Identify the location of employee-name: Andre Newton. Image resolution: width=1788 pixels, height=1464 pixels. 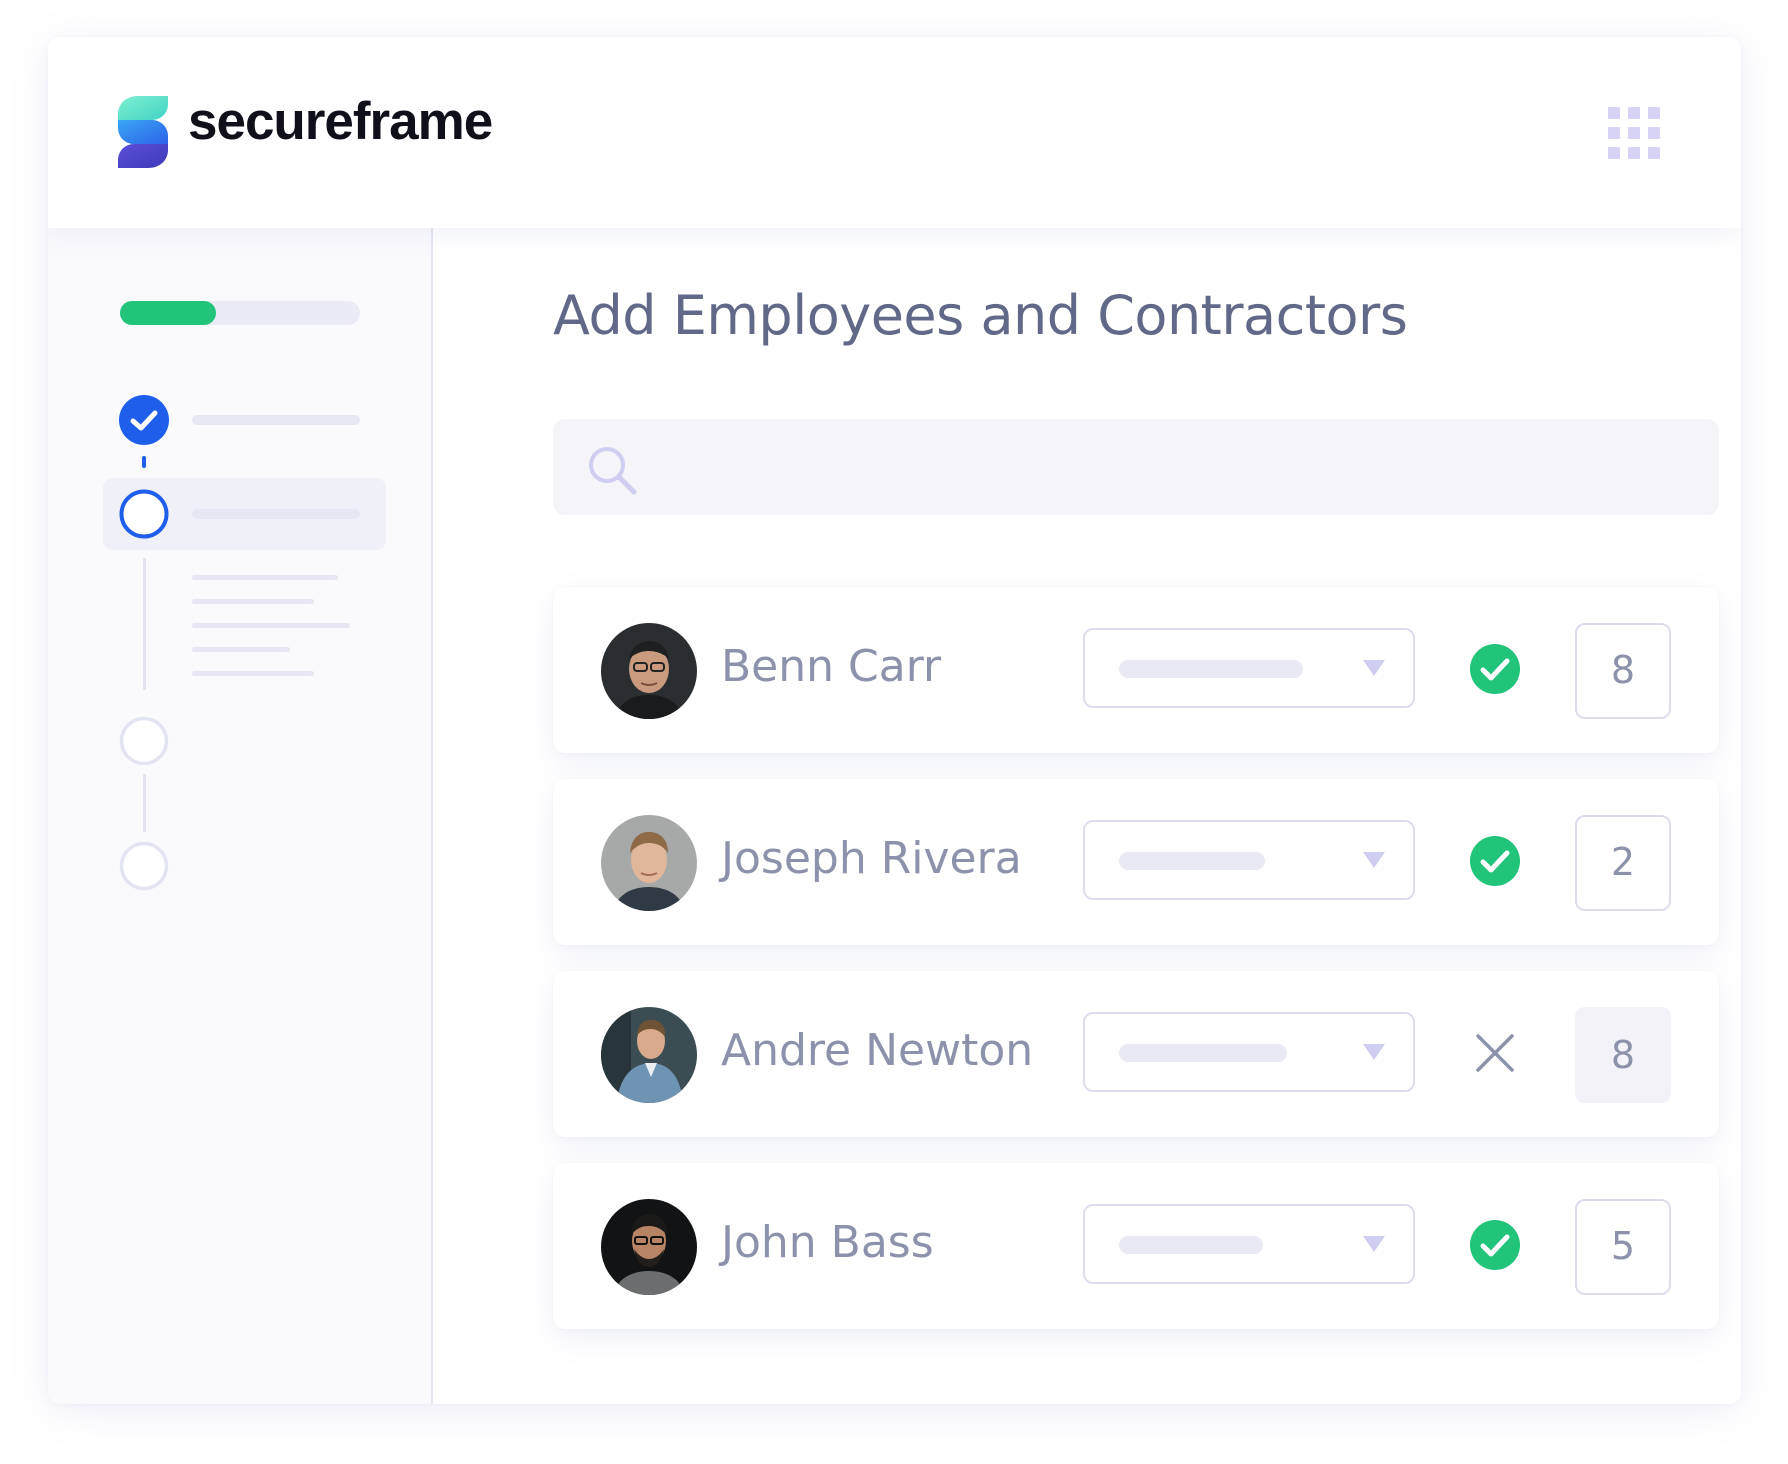
(877, 1050).